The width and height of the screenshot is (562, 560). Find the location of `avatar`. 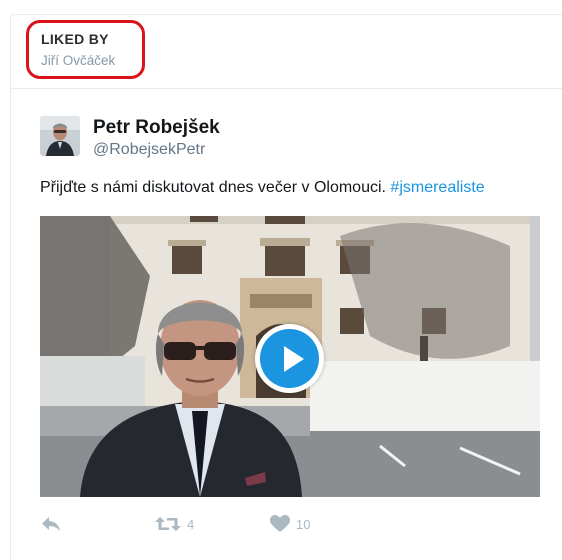

avatar is located at coordinates (60, 136).